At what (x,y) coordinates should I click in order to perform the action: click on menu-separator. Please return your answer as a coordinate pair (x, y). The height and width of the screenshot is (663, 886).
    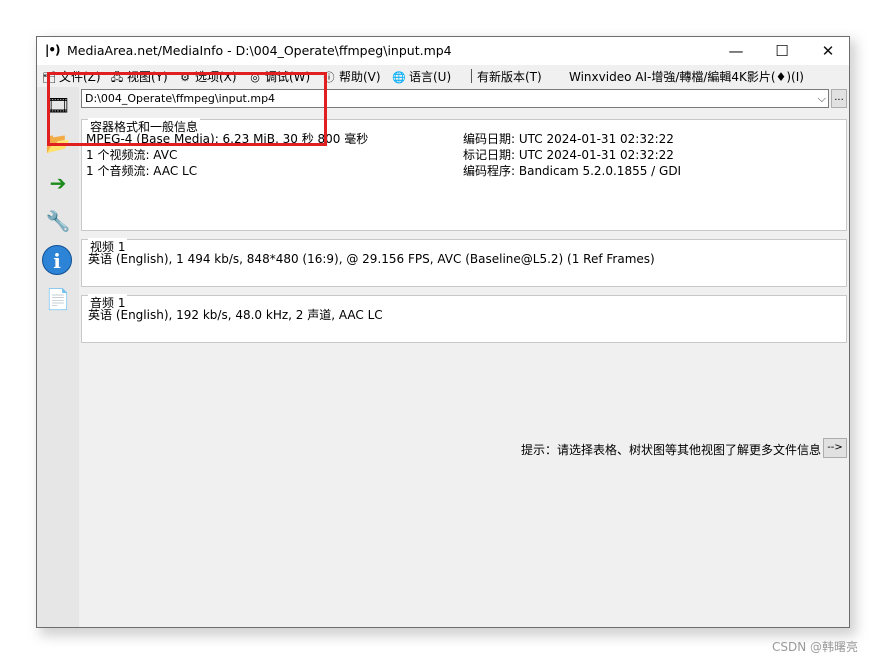
    Looking at the image, I should click on (471, 76).